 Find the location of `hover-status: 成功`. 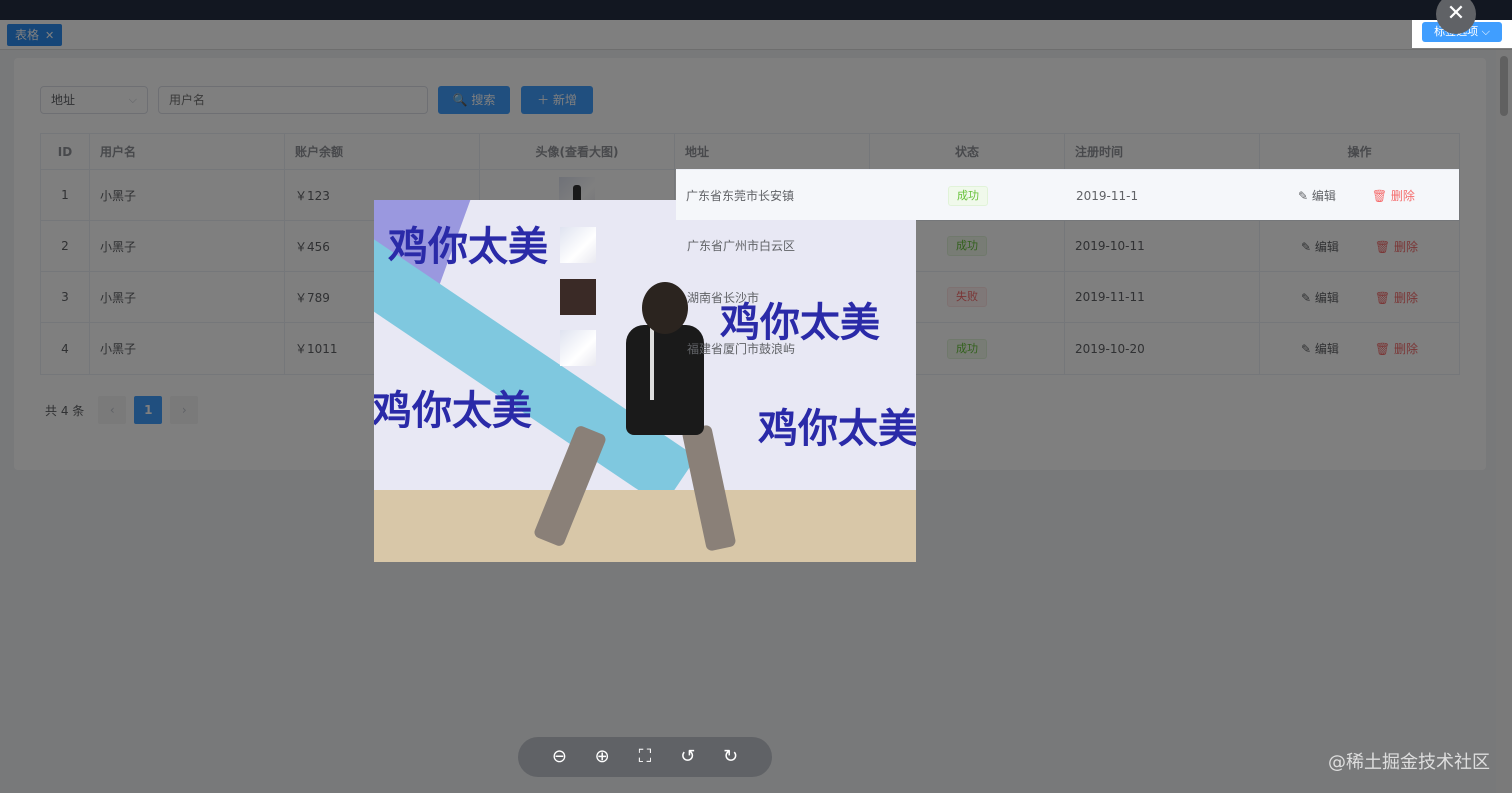

hover-status: 成功 is located at coordinates (968, 195).